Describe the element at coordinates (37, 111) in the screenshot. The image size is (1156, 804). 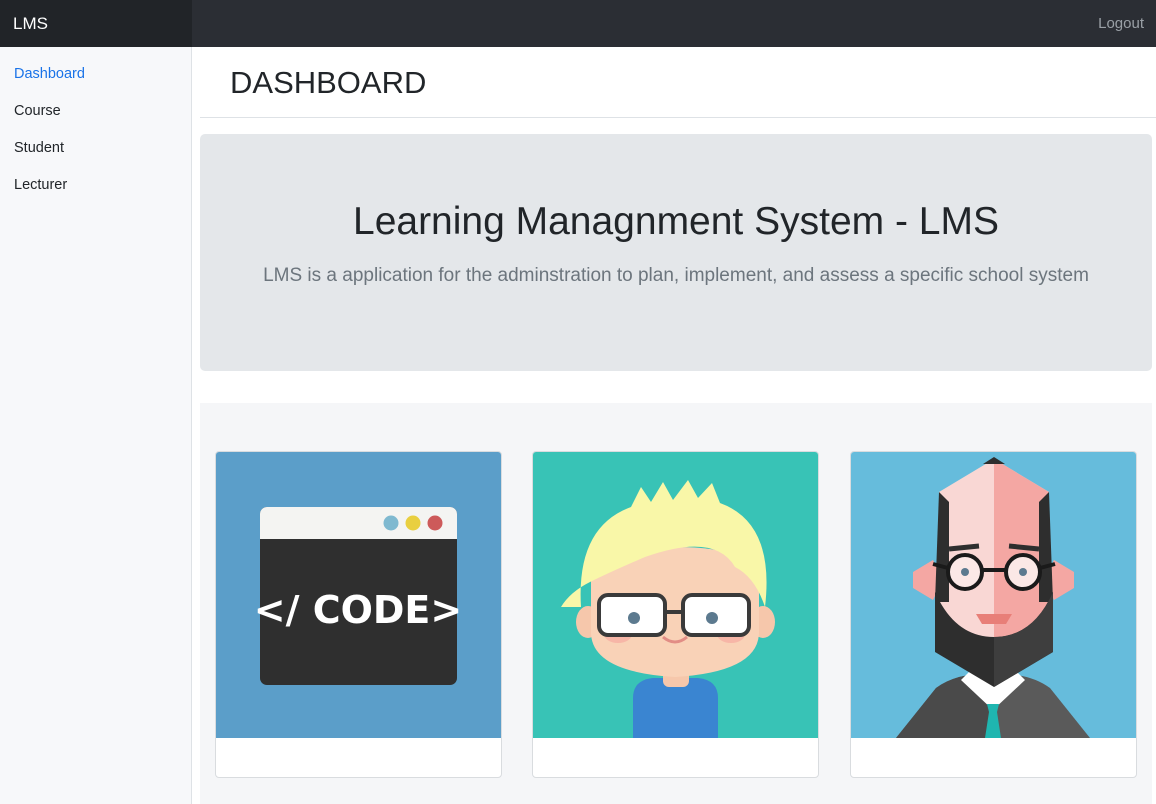
I see `sidebar-item-course: Course` at that location.